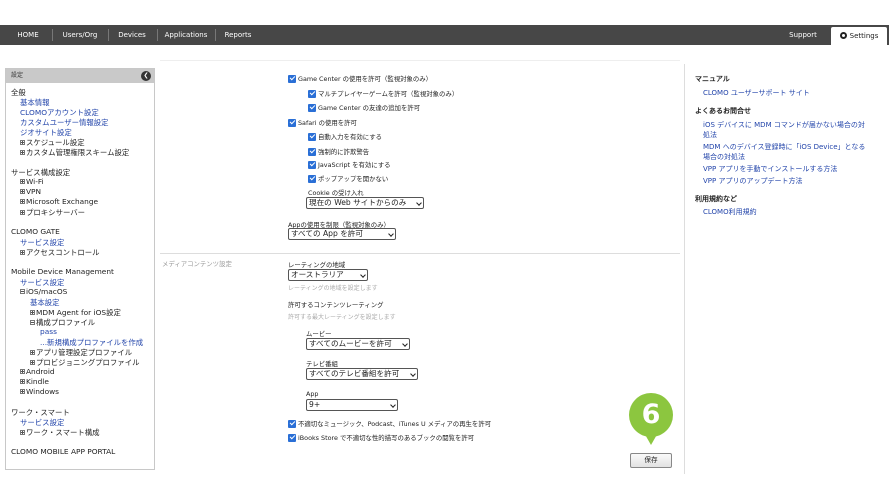 Image resolution: width=889 pixels, height=500 pixels. I want to click on sidebar-item-label: pass, so click(48, 331).